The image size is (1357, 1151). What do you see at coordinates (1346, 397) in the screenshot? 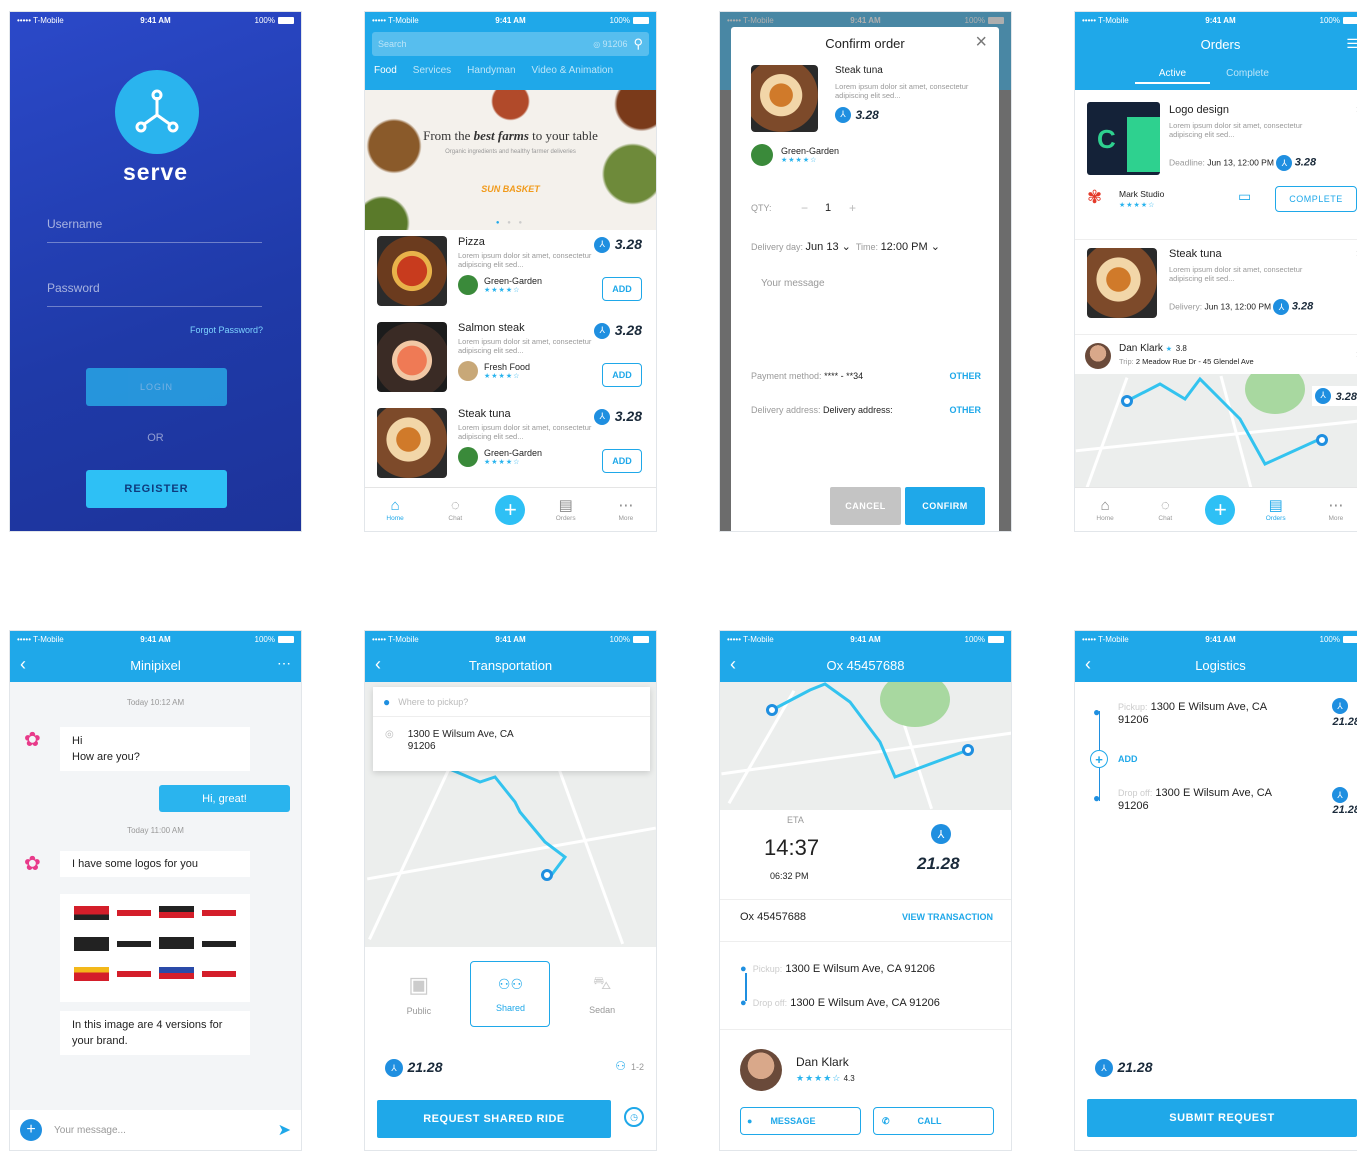
I see `map-price: 3.28` at bounding box center [1346, 397].